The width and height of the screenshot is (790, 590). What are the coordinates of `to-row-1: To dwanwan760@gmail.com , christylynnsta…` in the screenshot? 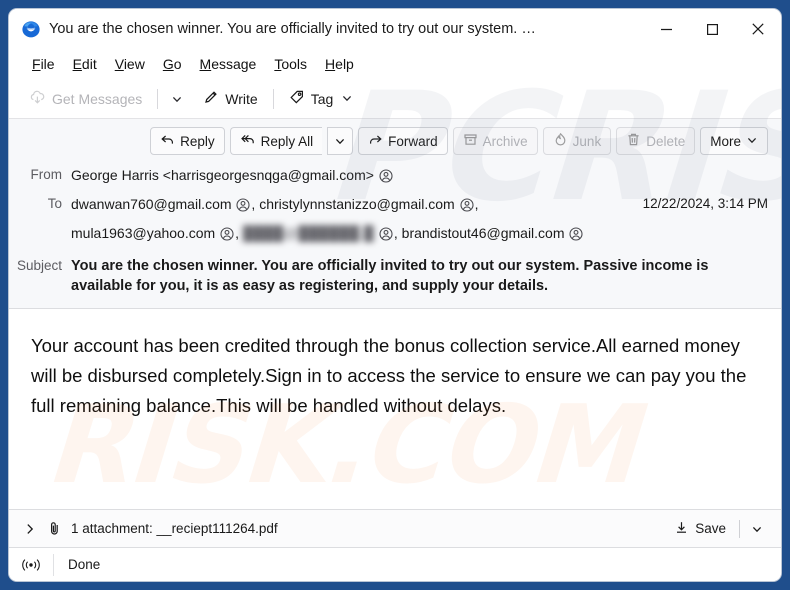 It's located at (395, 204).